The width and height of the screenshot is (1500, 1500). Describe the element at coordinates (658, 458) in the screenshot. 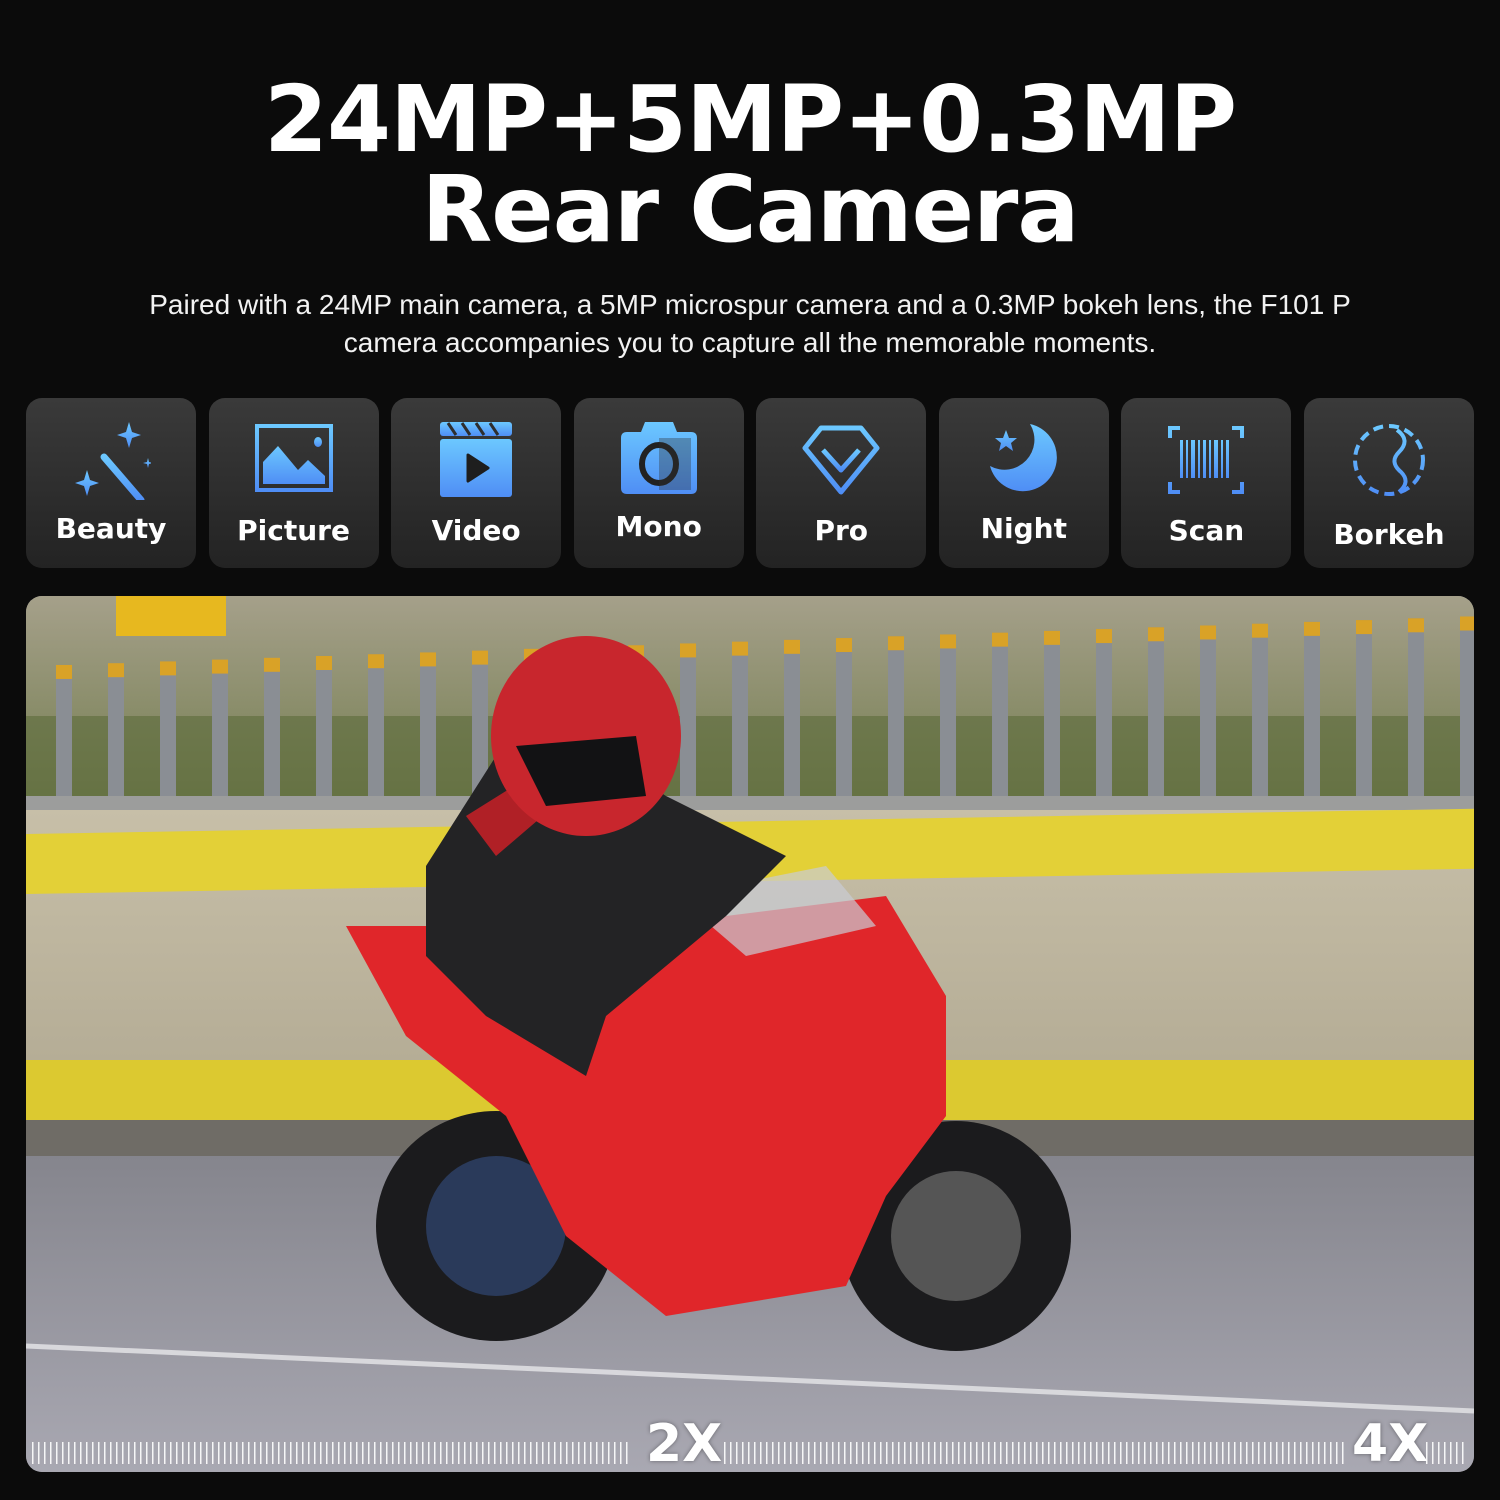

I see `camera-mono-icon` at that location.